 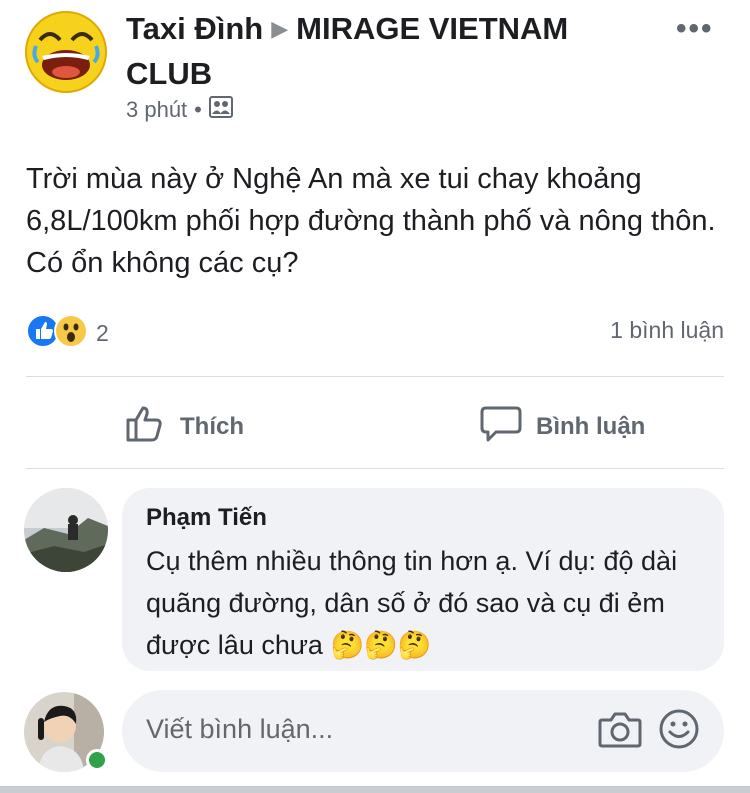 I want to click on post-header-title: Taxi Đình ▶ MIRAGE VIETNAM CLUB, so click(x=386, y=51).